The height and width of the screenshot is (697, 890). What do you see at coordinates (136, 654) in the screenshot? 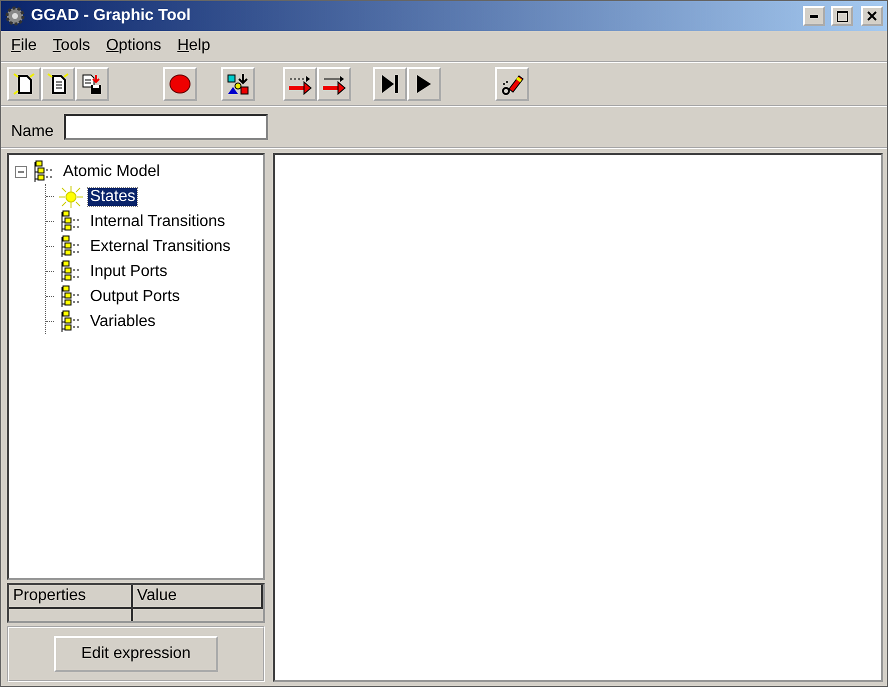
I see `edit-expression-button: Edit expression` at bounding box center [136, 654].